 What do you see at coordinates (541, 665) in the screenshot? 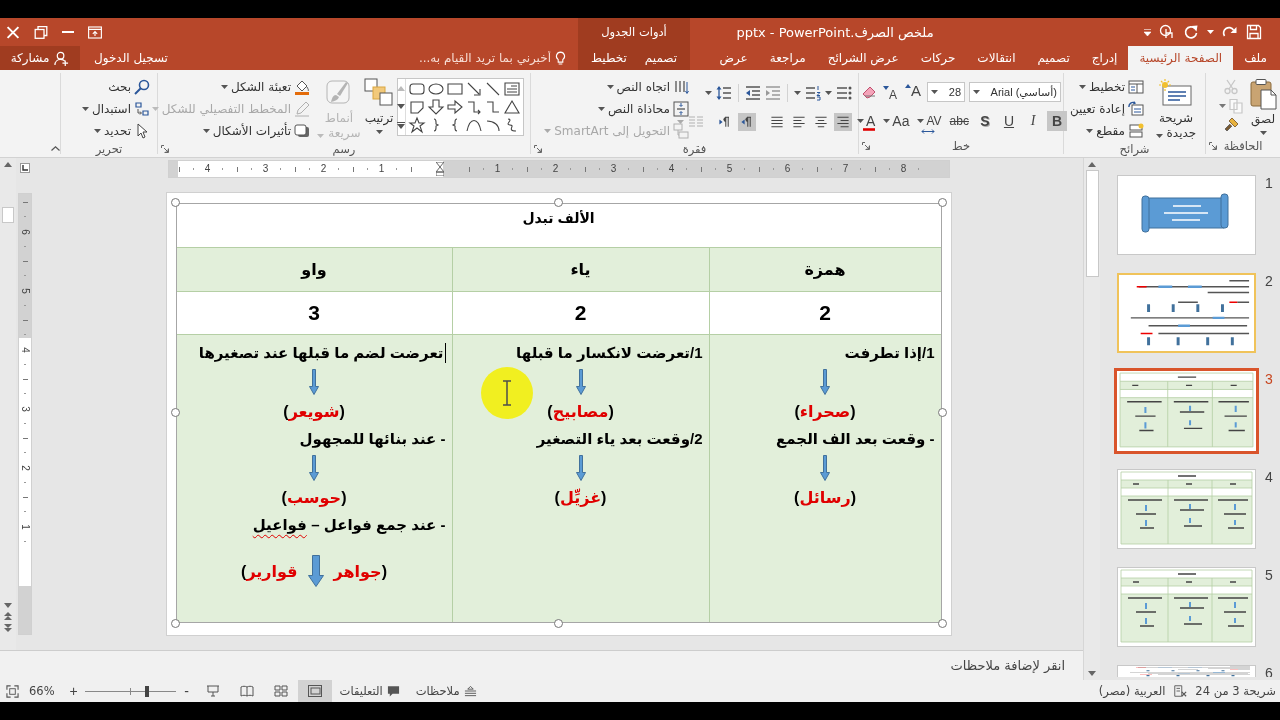
I see `notes-field: انقر لإضافة ملاحظات` at bounding box center [541, 665].